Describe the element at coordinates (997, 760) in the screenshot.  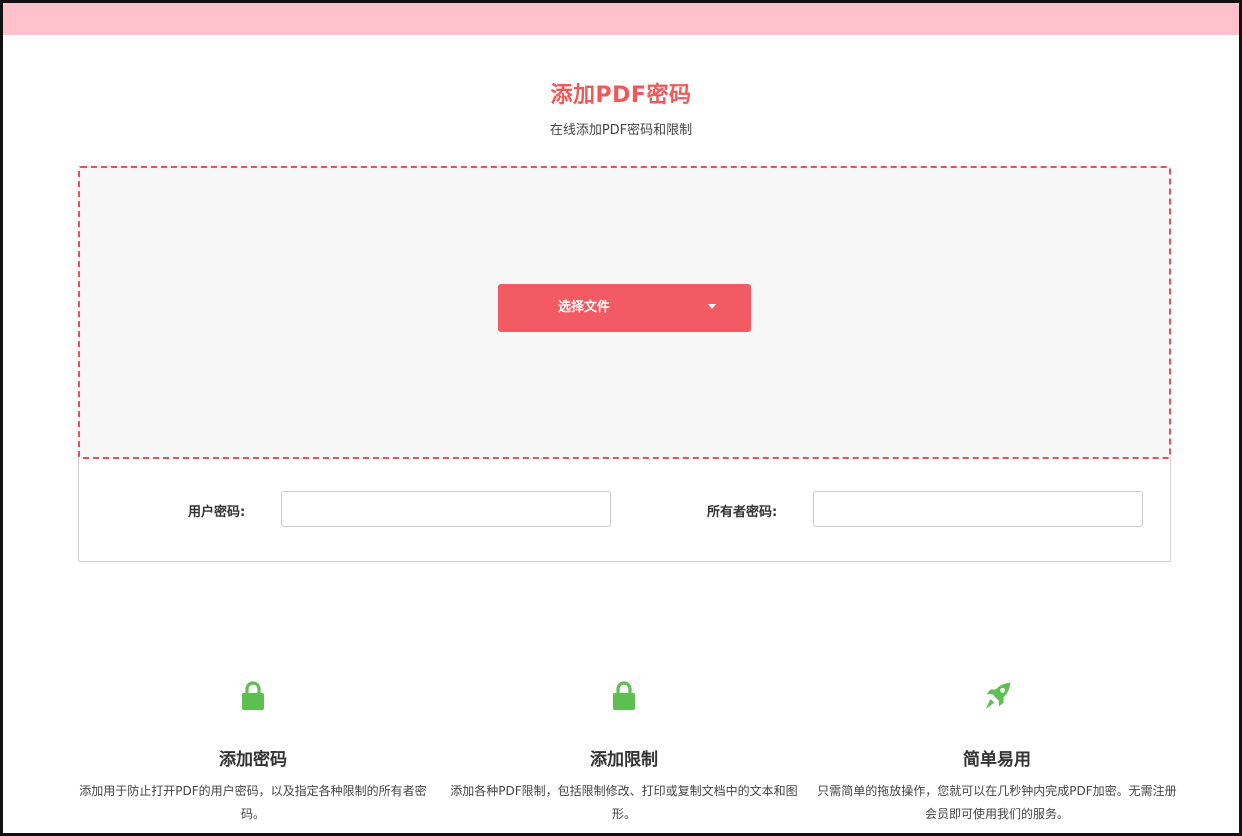
I see `feature-title: 简单易用` at that location.